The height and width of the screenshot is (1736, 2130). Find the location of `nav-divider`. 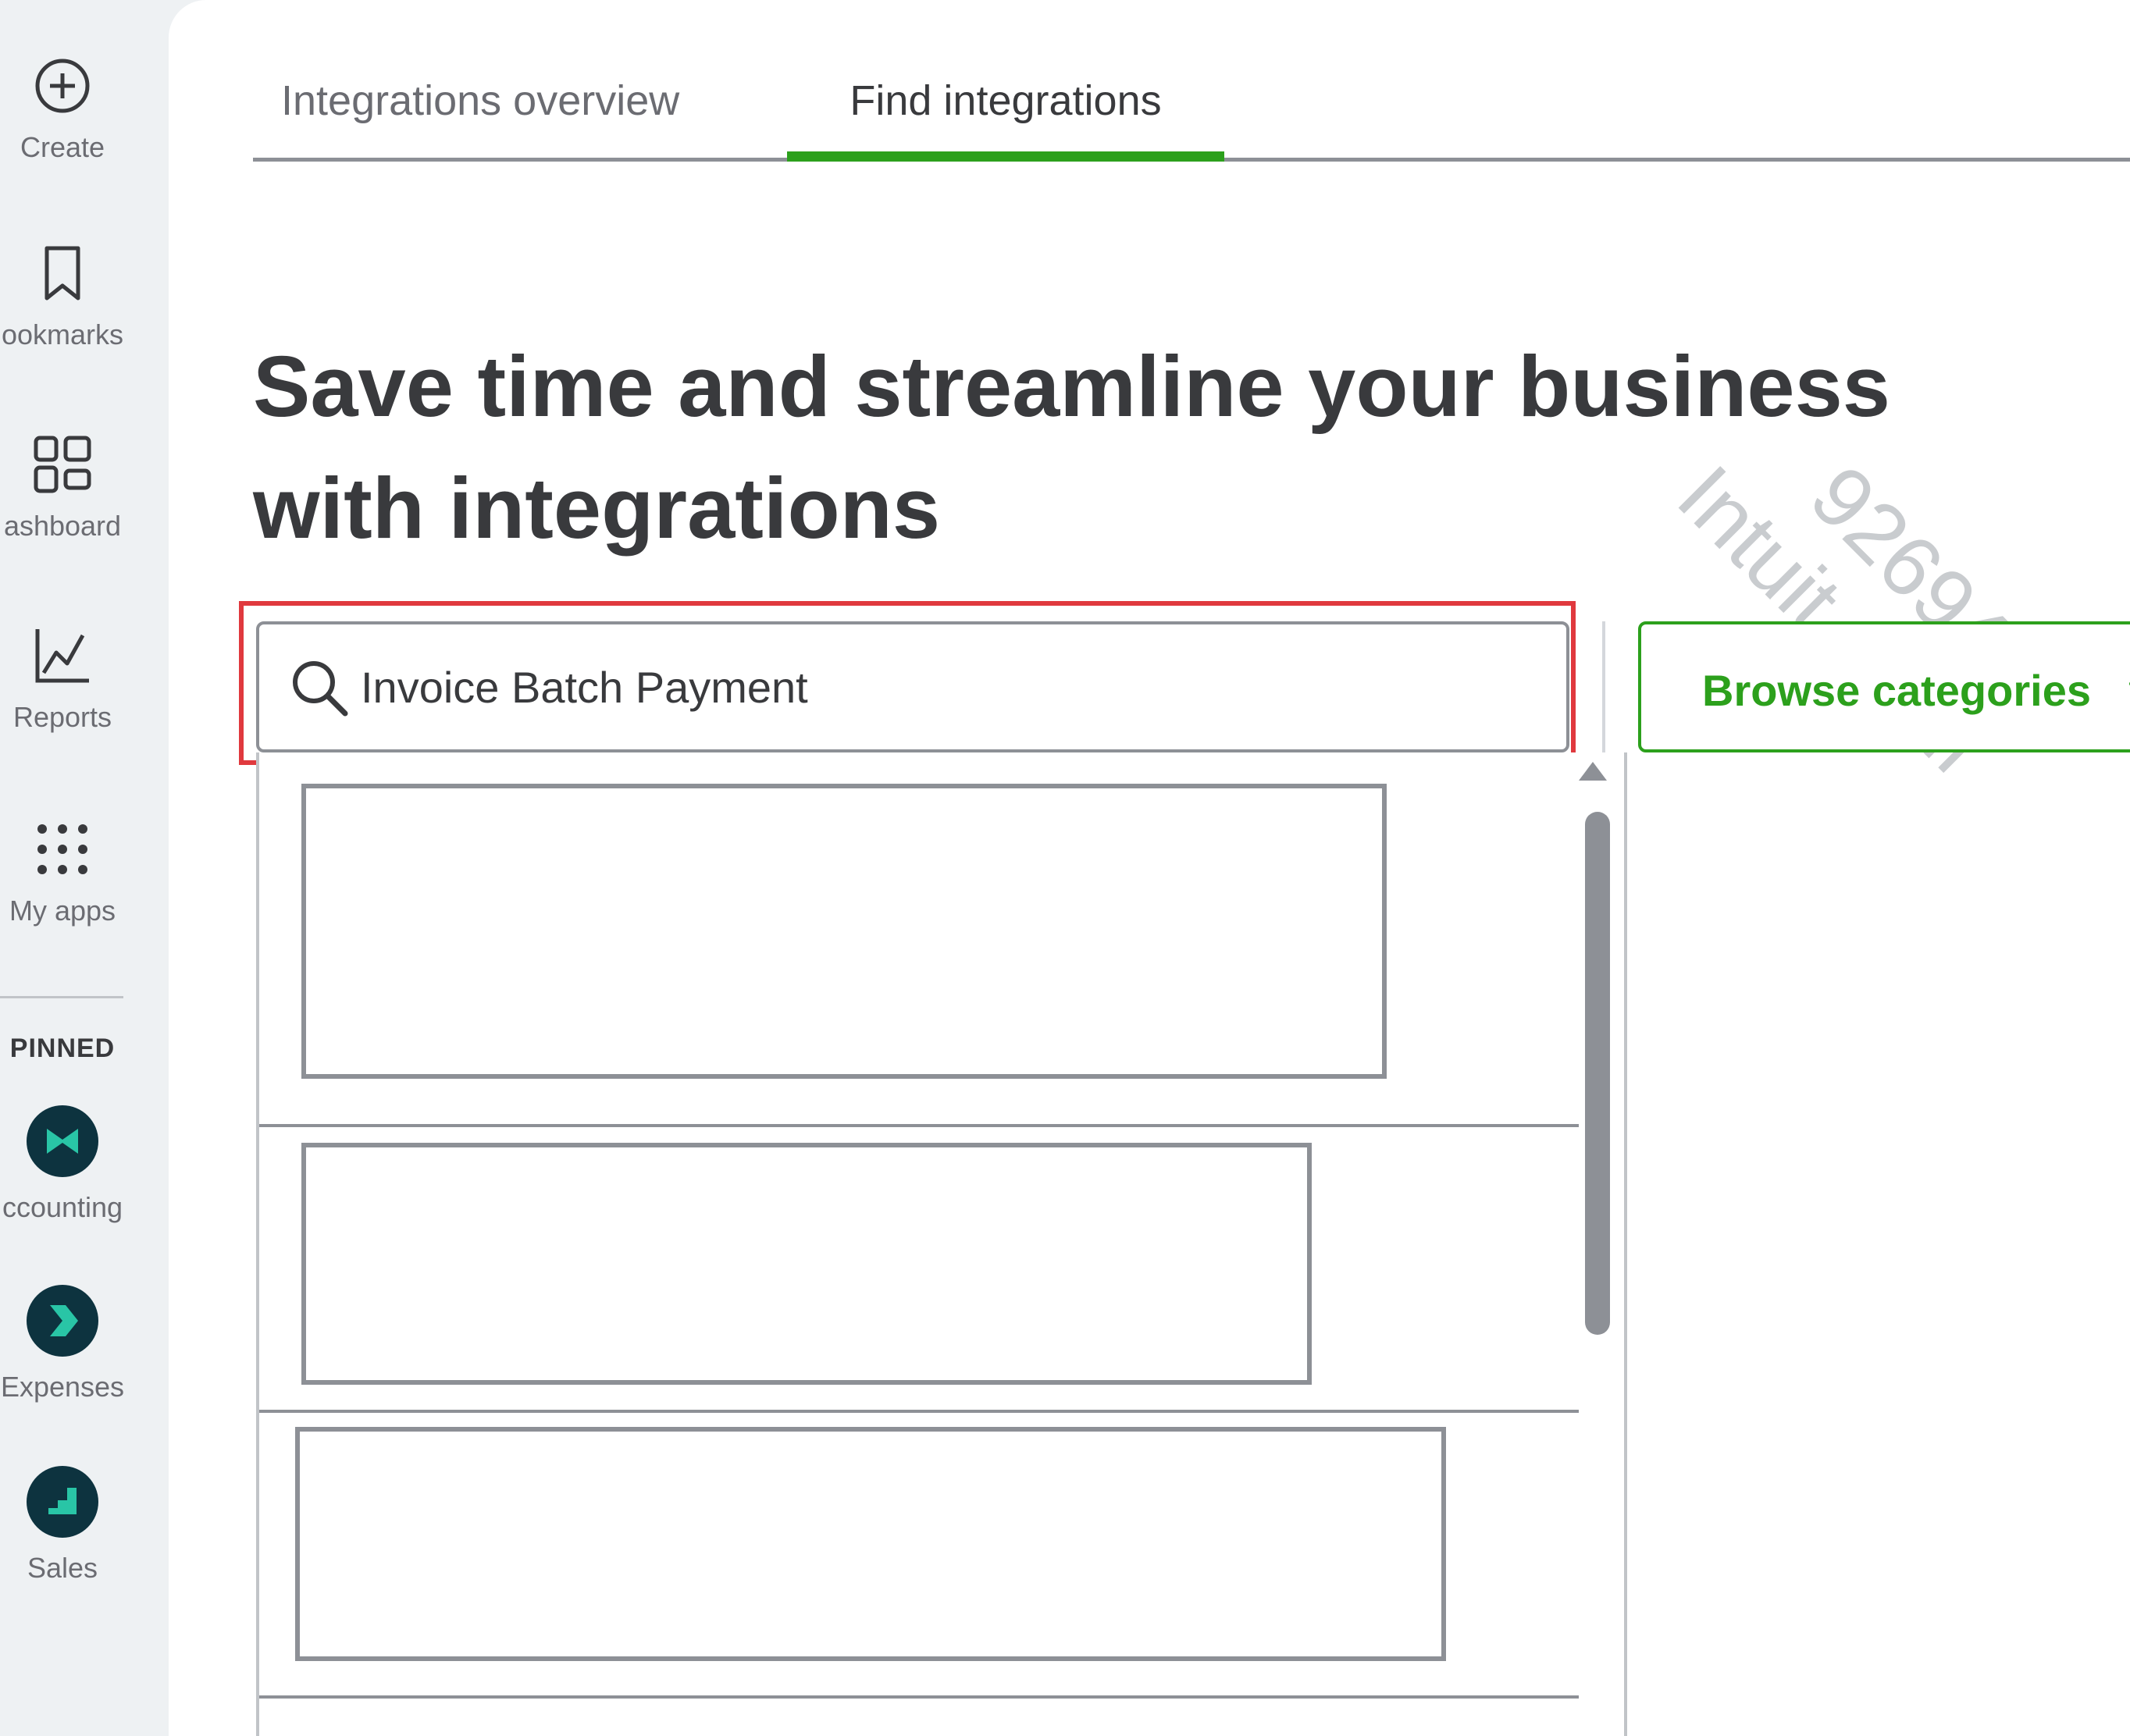

nav-divider is located at coordinates (61, 997).